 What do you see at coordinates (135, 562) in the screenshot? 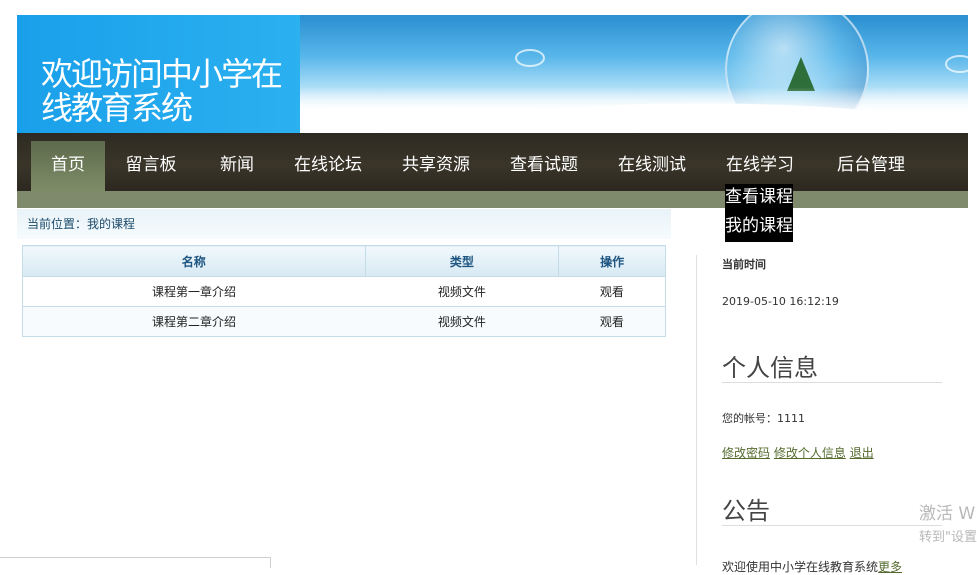
I see `status-bar-tab` at bounding box center [135, 562].